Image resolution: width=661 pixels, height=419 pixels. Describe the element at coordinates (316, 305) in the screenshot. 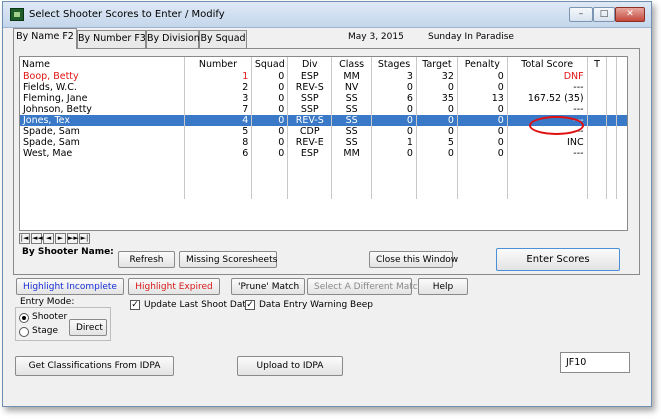

I see `data-entry-warning-beep-label: Data Entry Warning Beep` at that location.